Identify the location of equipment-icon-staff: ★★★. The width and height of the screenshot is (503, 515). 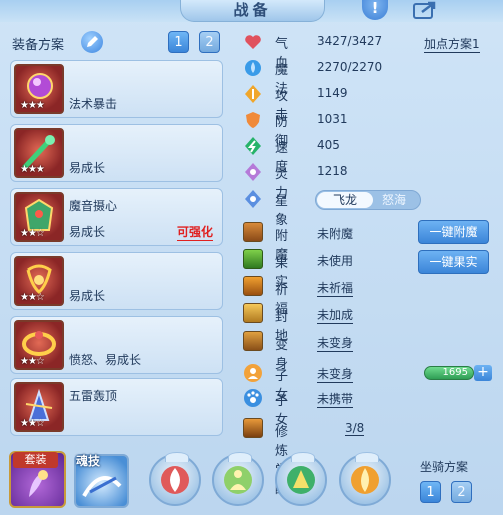
(39, 153).